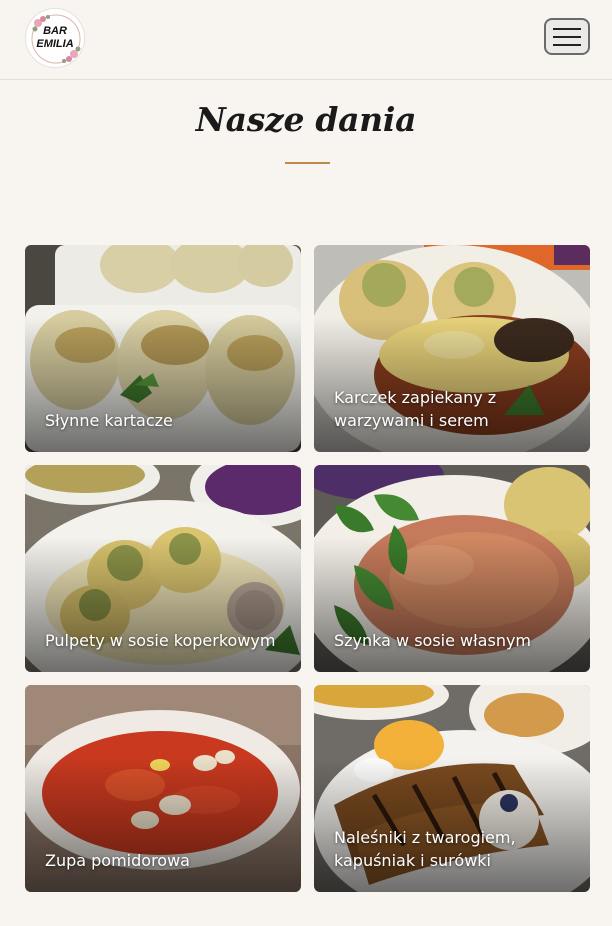 The height and width of the screenshot is (926, 612). I want to click on logo-line-bar: BAR, so click(55, 31).